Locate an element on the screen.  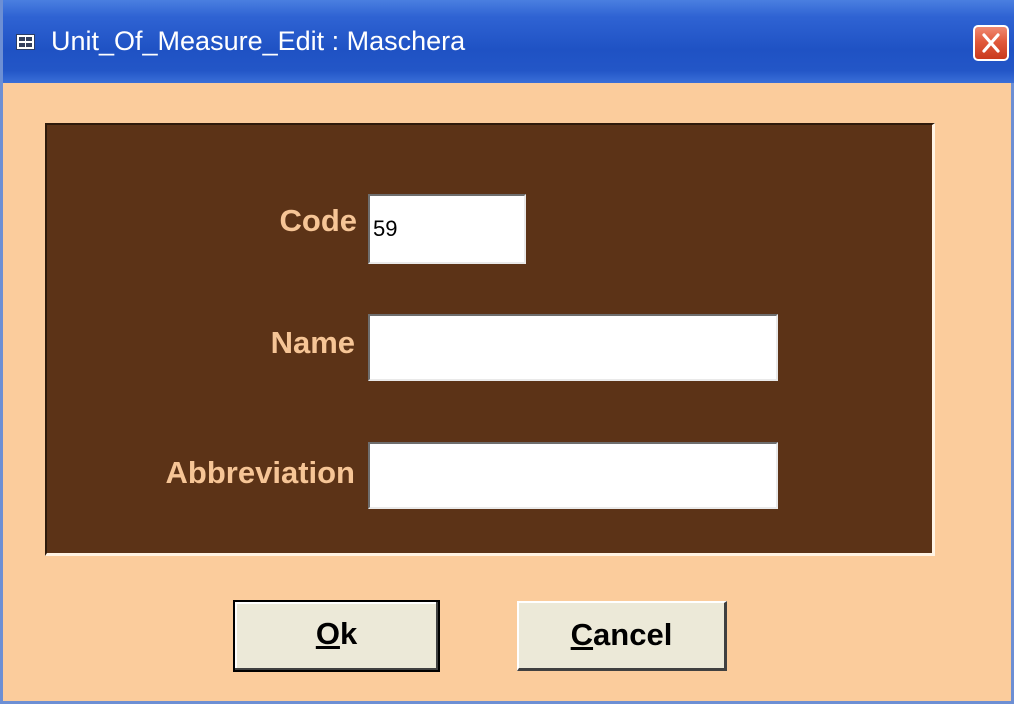
cancel-mnemonic: C is located at coordinates (582, 634).